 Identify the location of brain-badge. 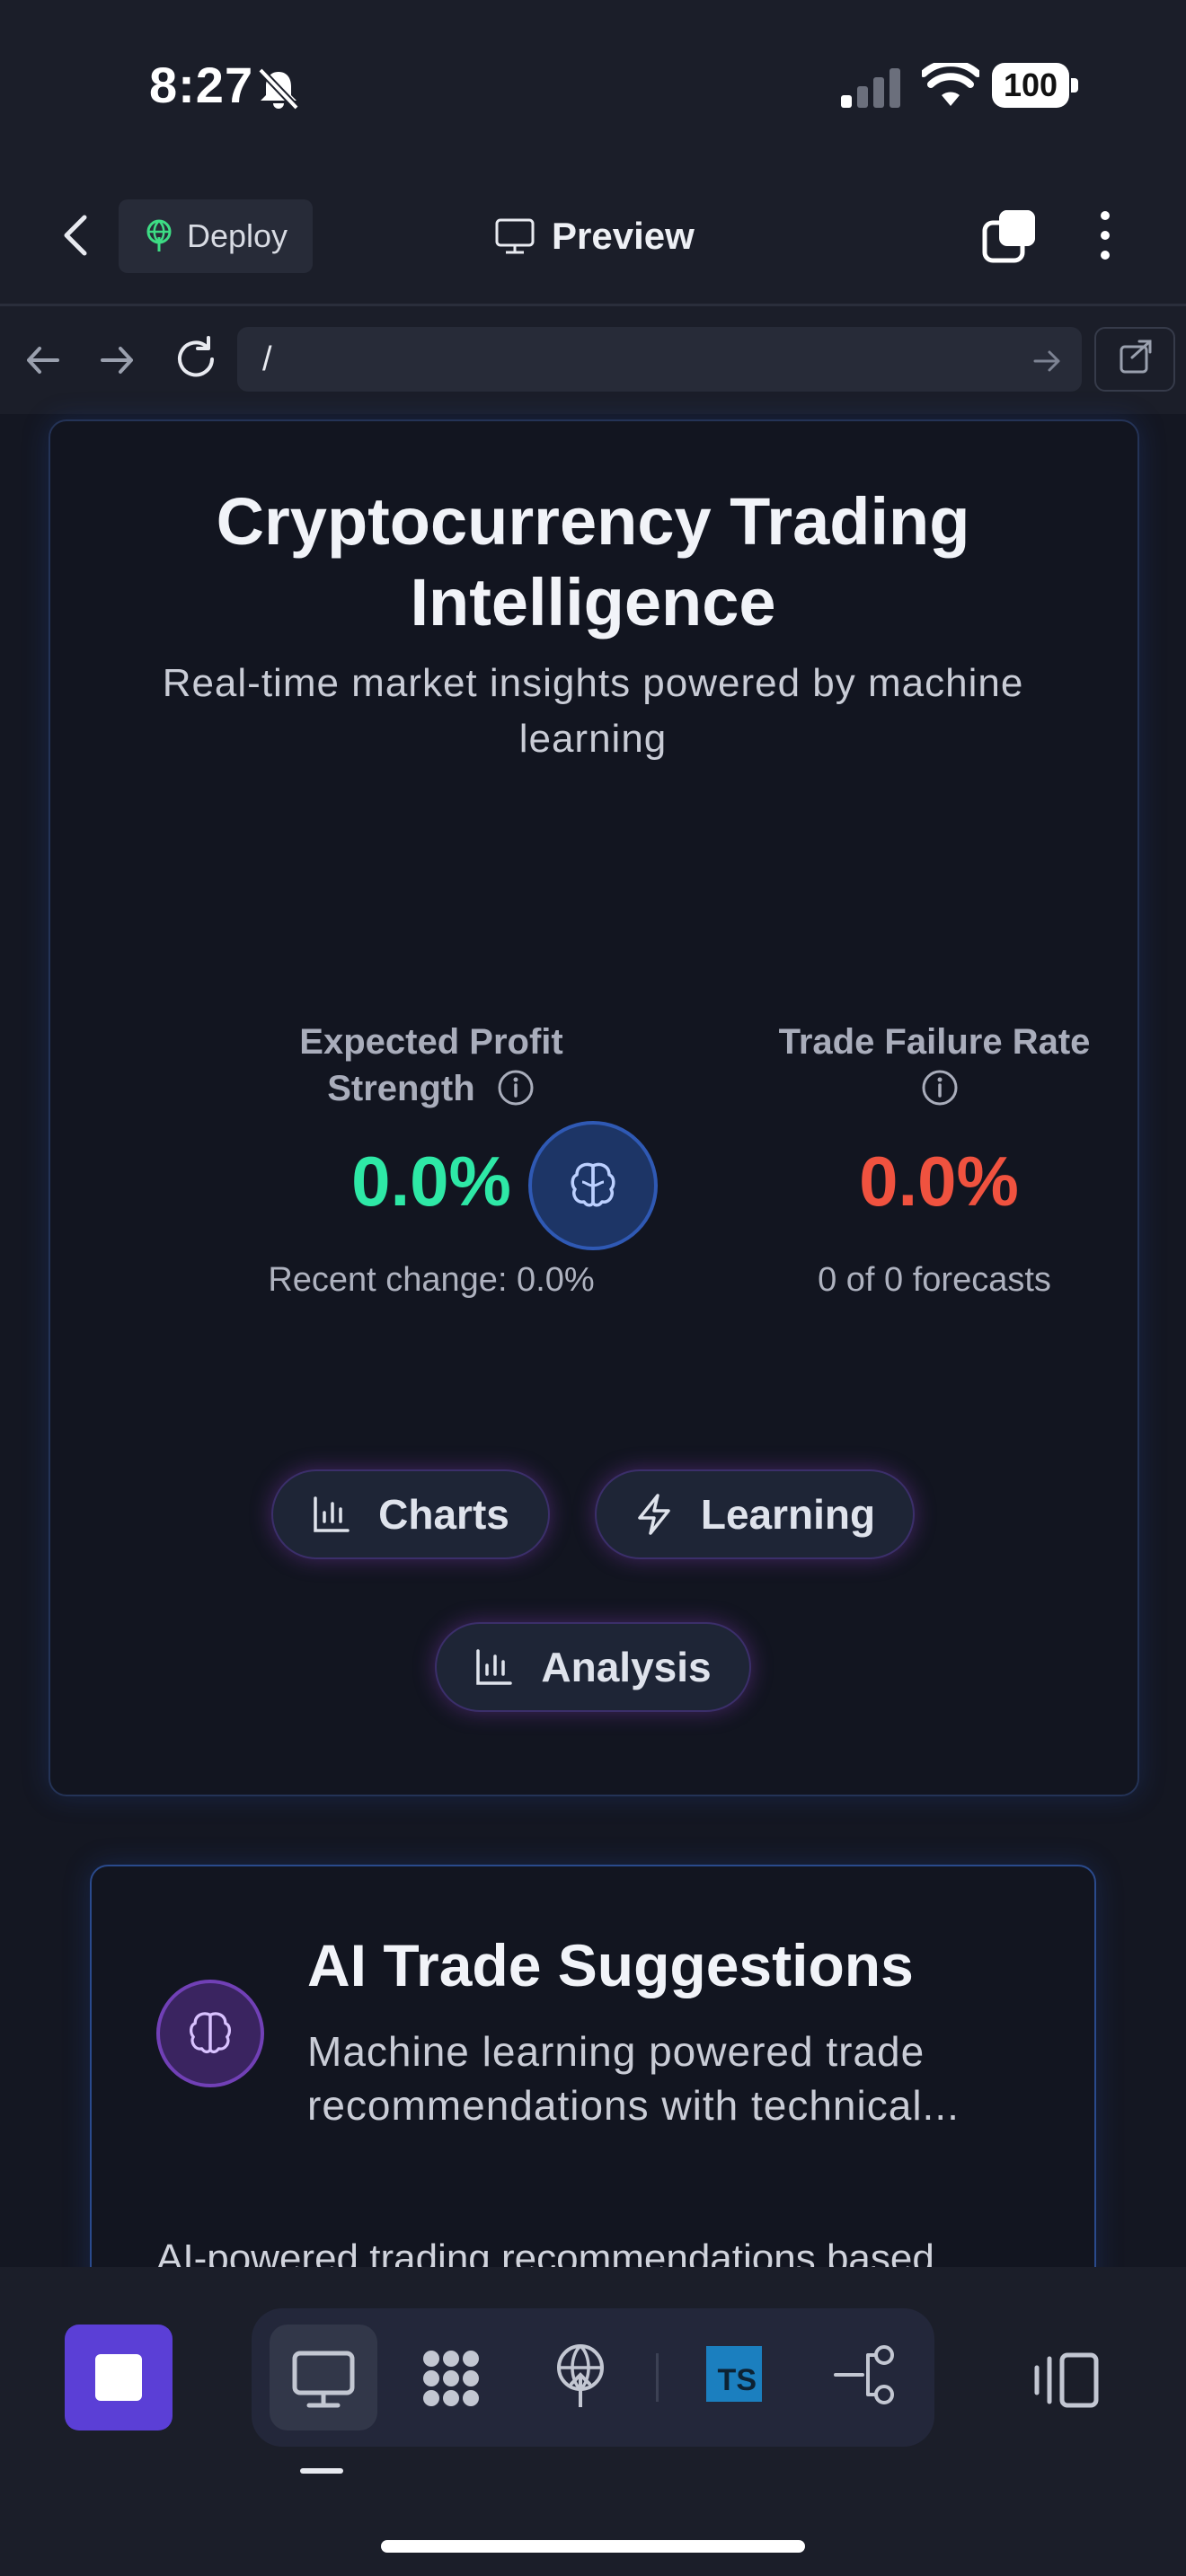
(593, 1185).